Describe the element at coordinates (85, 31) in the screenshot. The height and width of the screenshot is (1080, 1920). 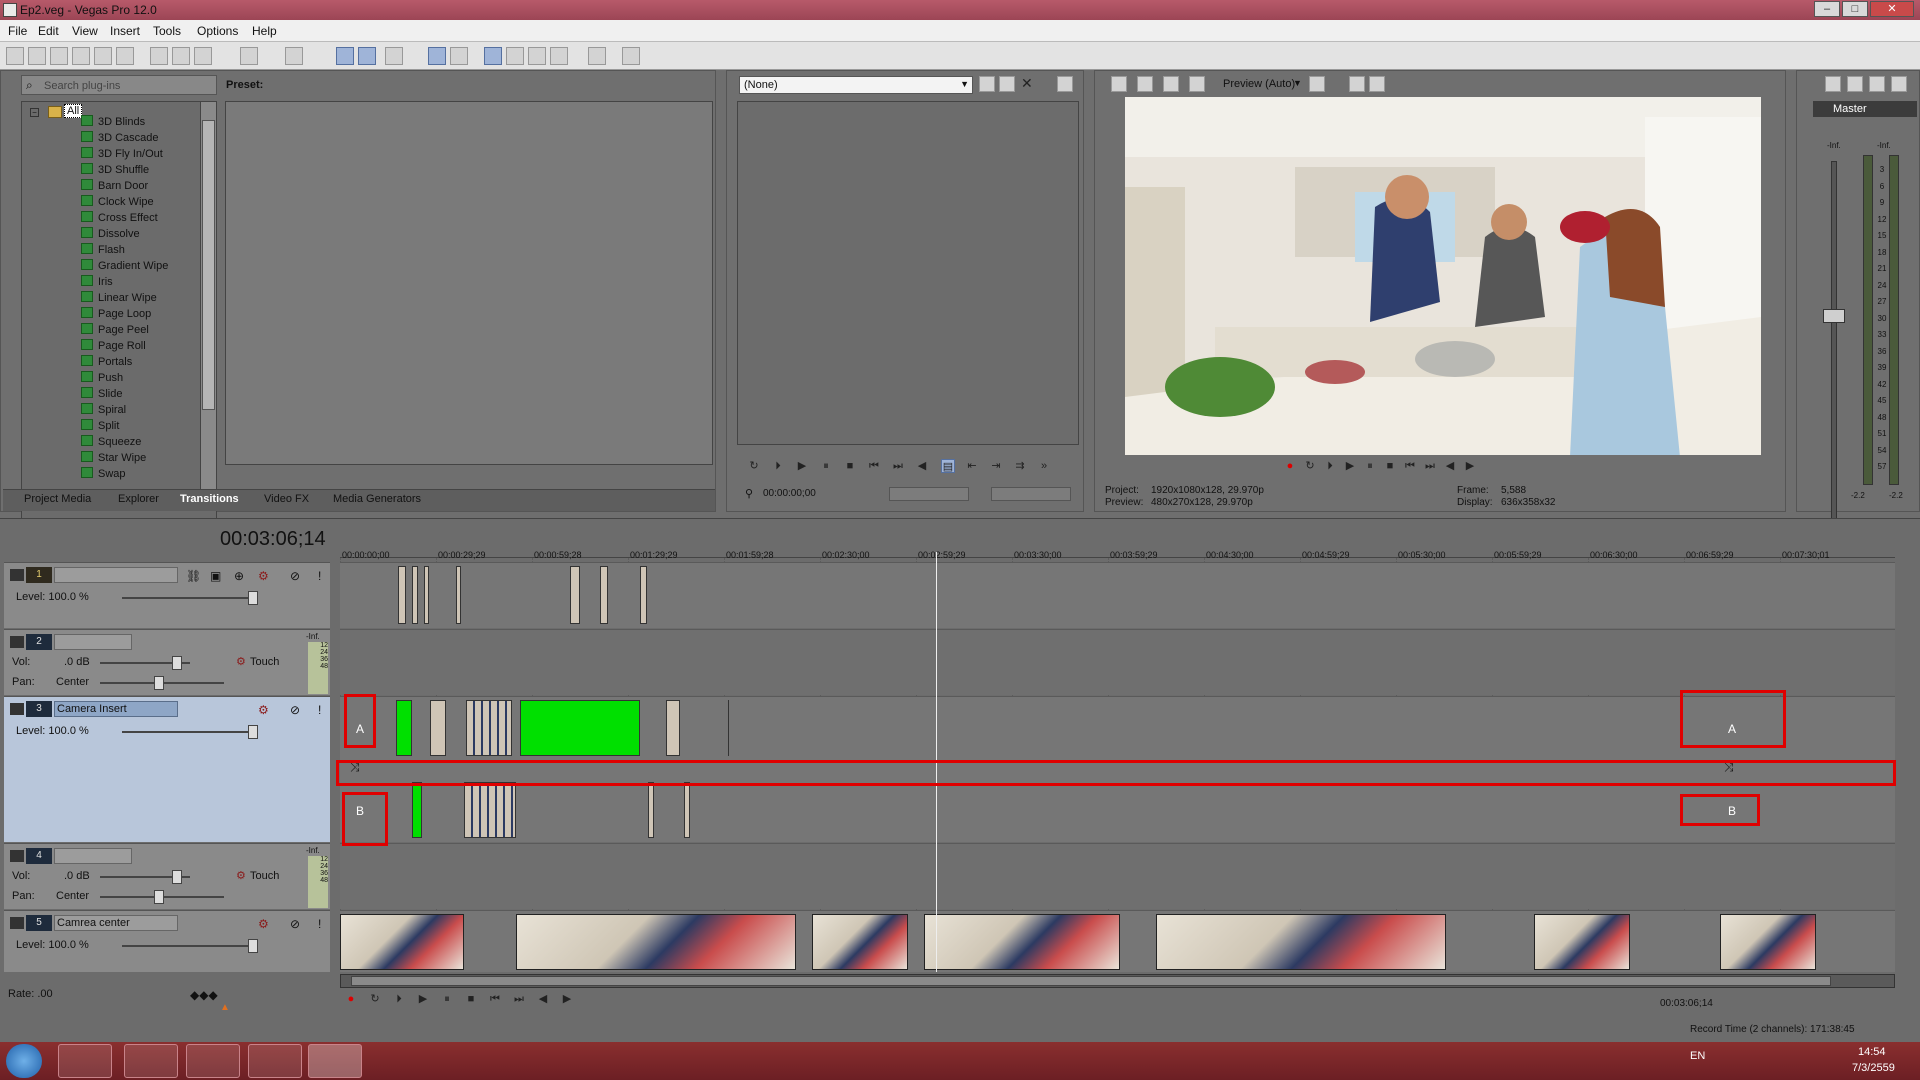
I see `menu-view: View` at that location.